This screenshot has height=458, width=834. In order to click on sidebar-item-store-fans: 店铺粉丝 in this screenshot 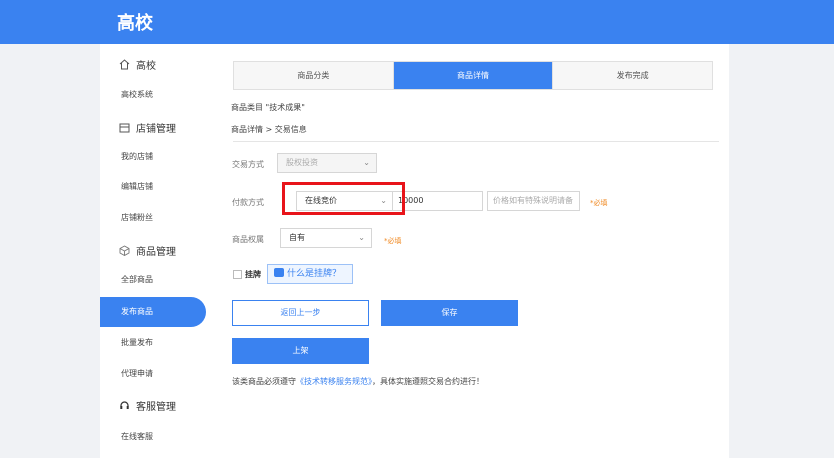, I will do `click(153, 218)`.